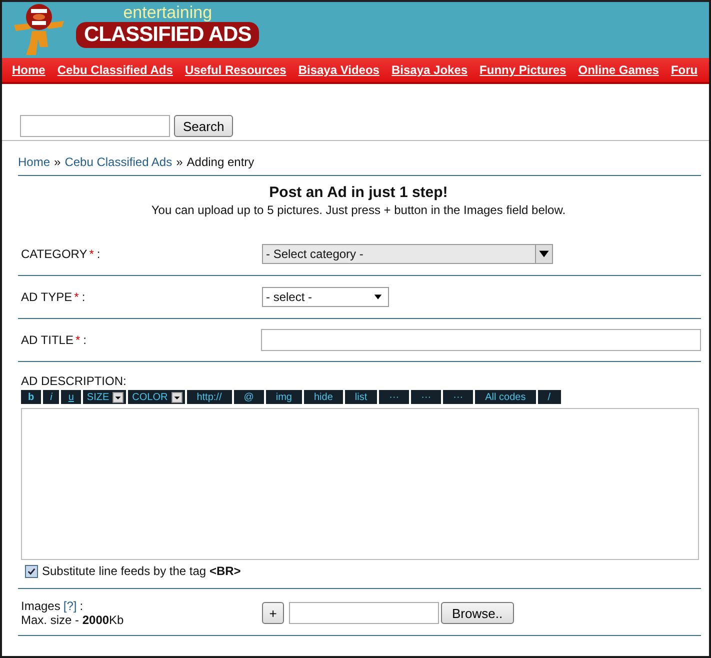  I want to click on search-button: Search, so click(204, 126).